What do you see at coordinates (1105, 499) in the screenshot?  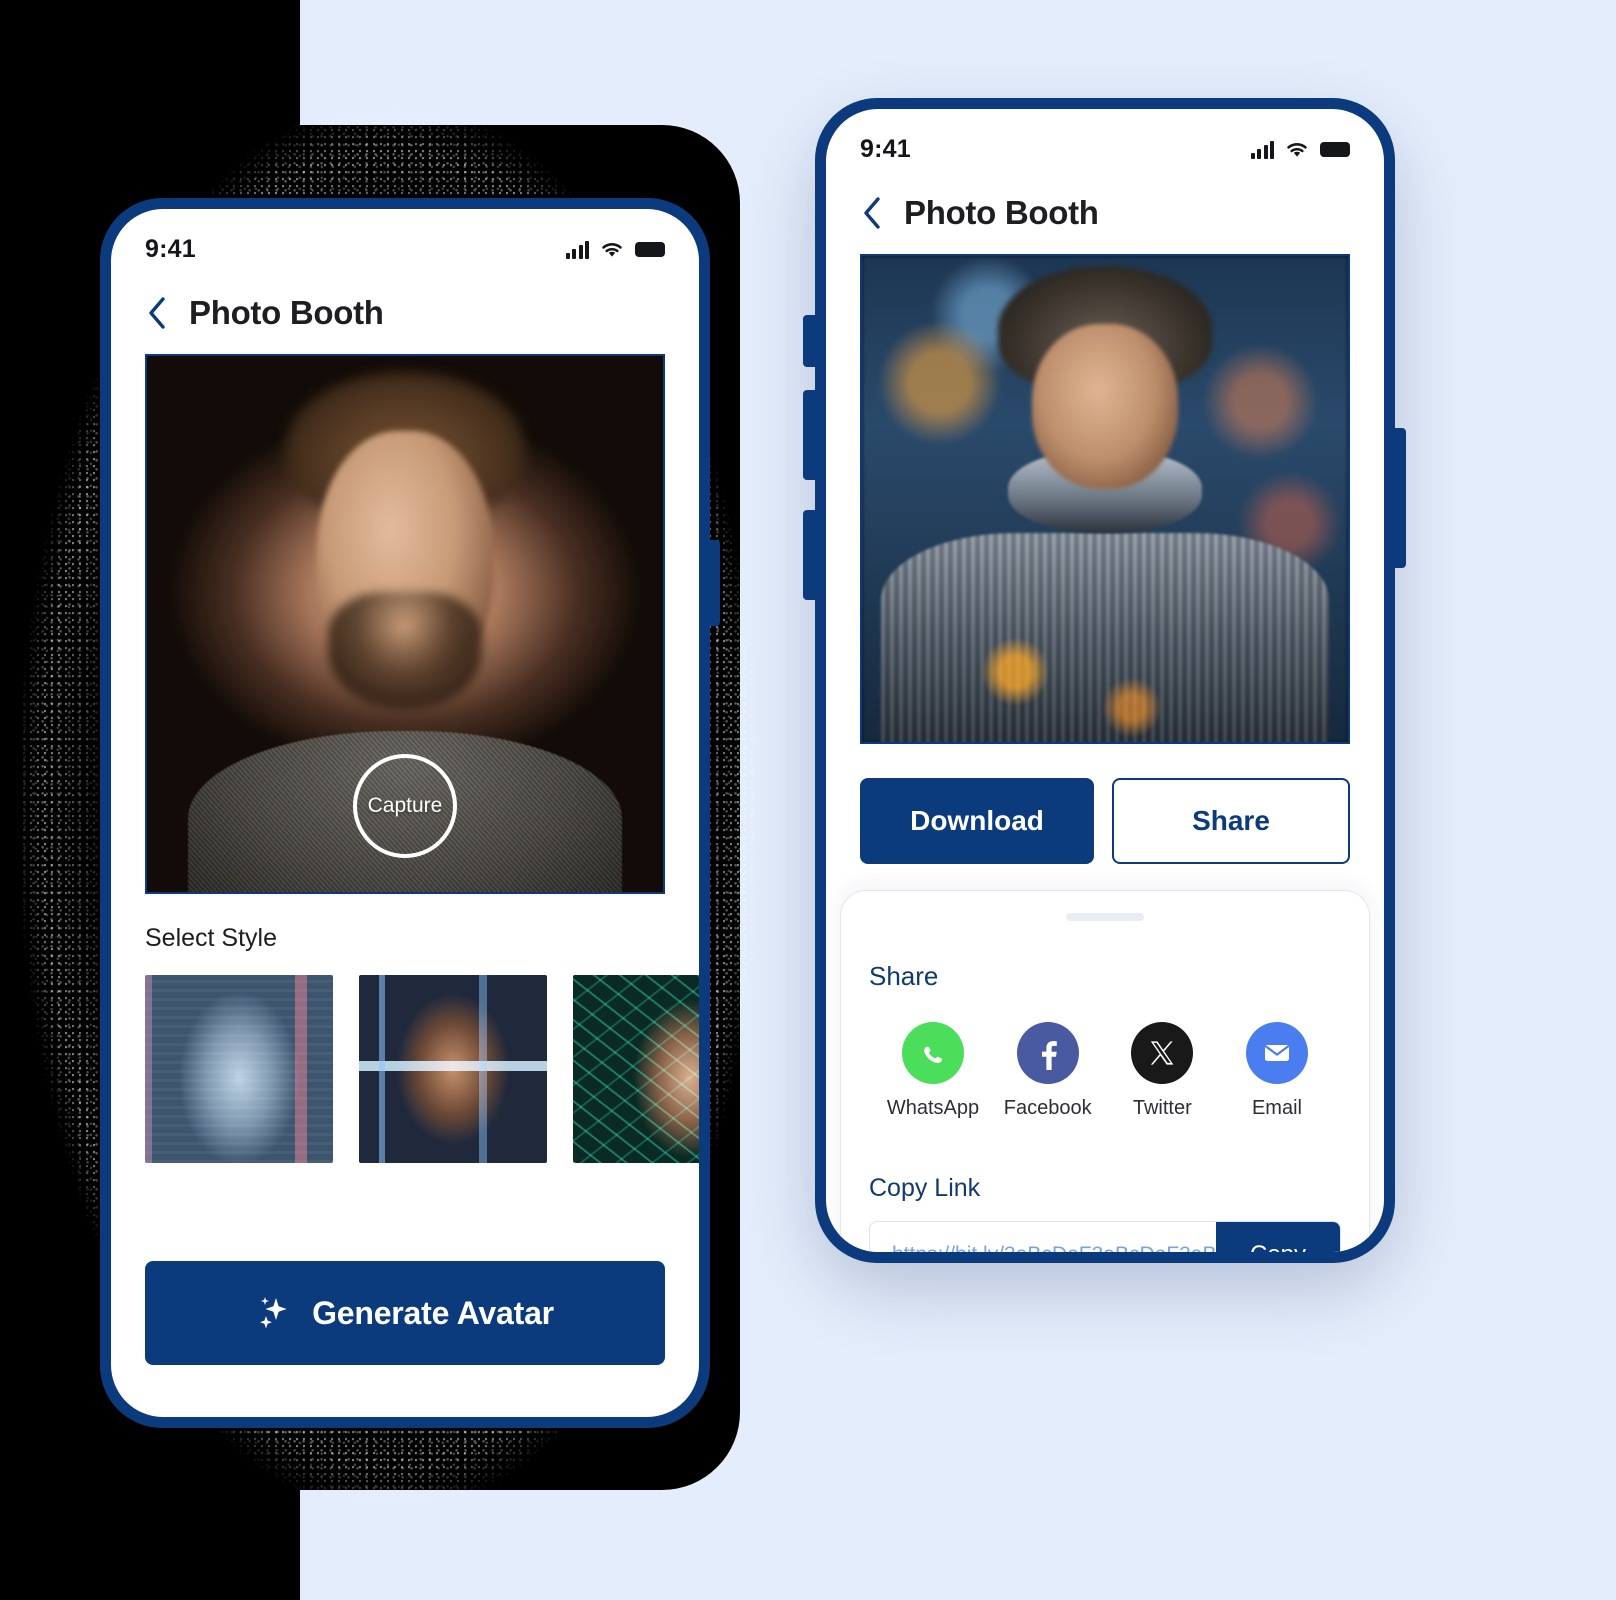 I see `generated-avatar-preview` at bounding box center [1105, 499].